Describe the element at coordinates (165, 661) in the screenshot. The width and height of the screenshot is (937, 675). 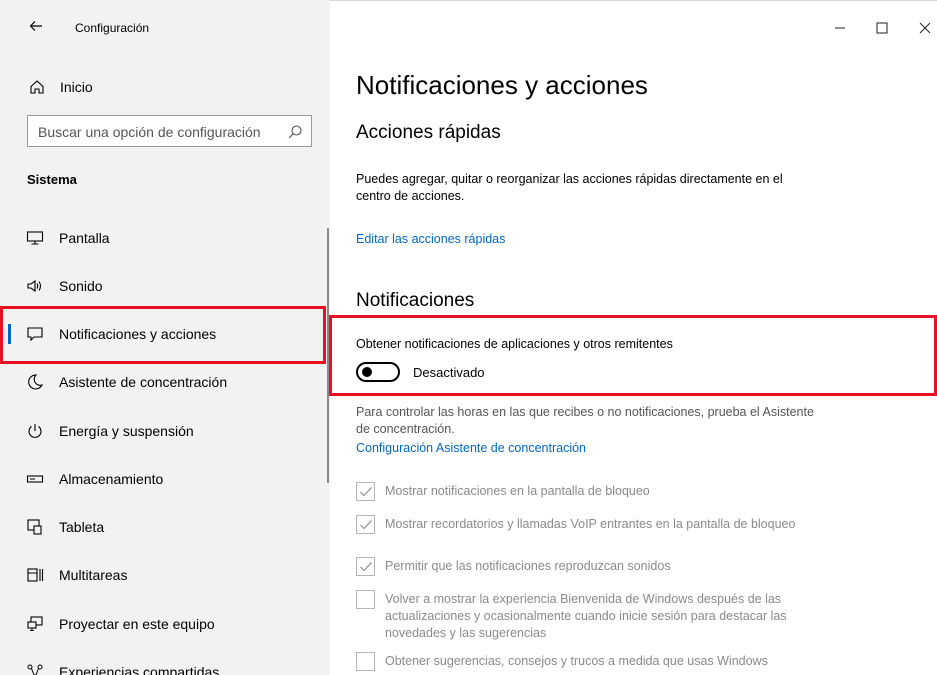
I see `sidebar-item-experiencias: Experiencias compartidas` at that location.